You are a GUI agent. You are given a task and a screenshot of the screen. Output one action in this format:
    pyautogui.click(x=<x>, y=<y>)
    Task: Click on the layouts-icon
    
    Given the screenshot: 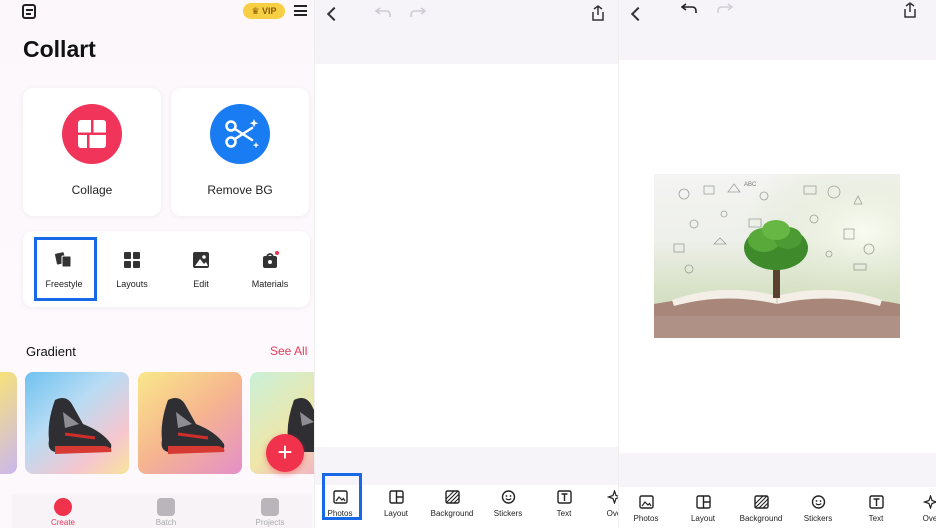 What is the action you would take?
    pyautogui.click(x=132, y=260)
    